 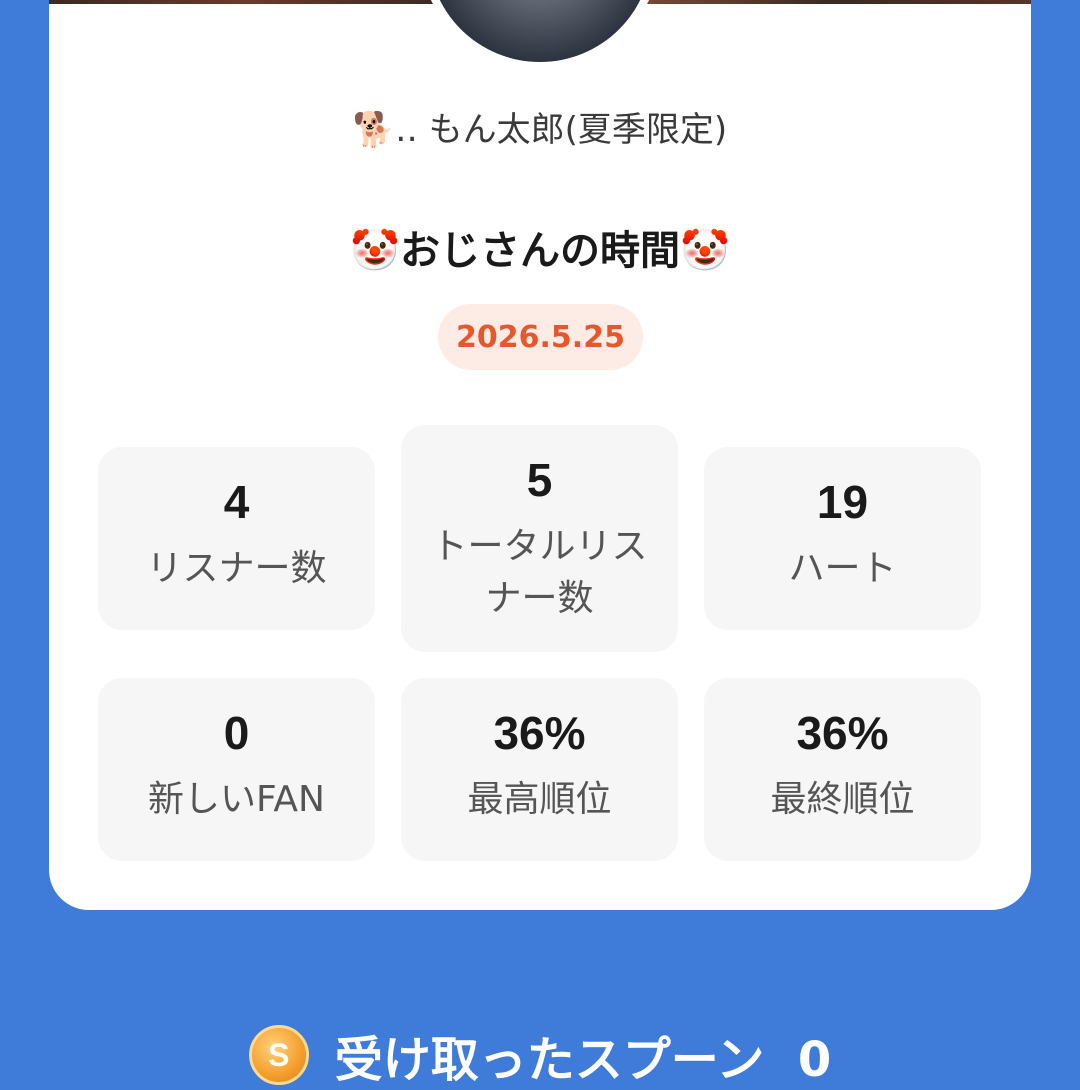 I want to click on username: 🐕‥ もん太郎(夏季限定), so click(x=540, y=126).